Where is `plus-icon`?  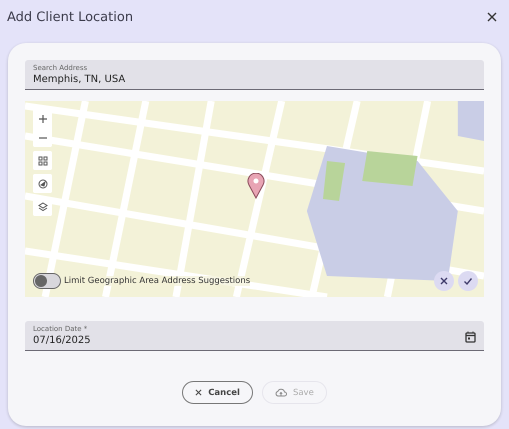
plus-icon is located at coordinates (43, 119).